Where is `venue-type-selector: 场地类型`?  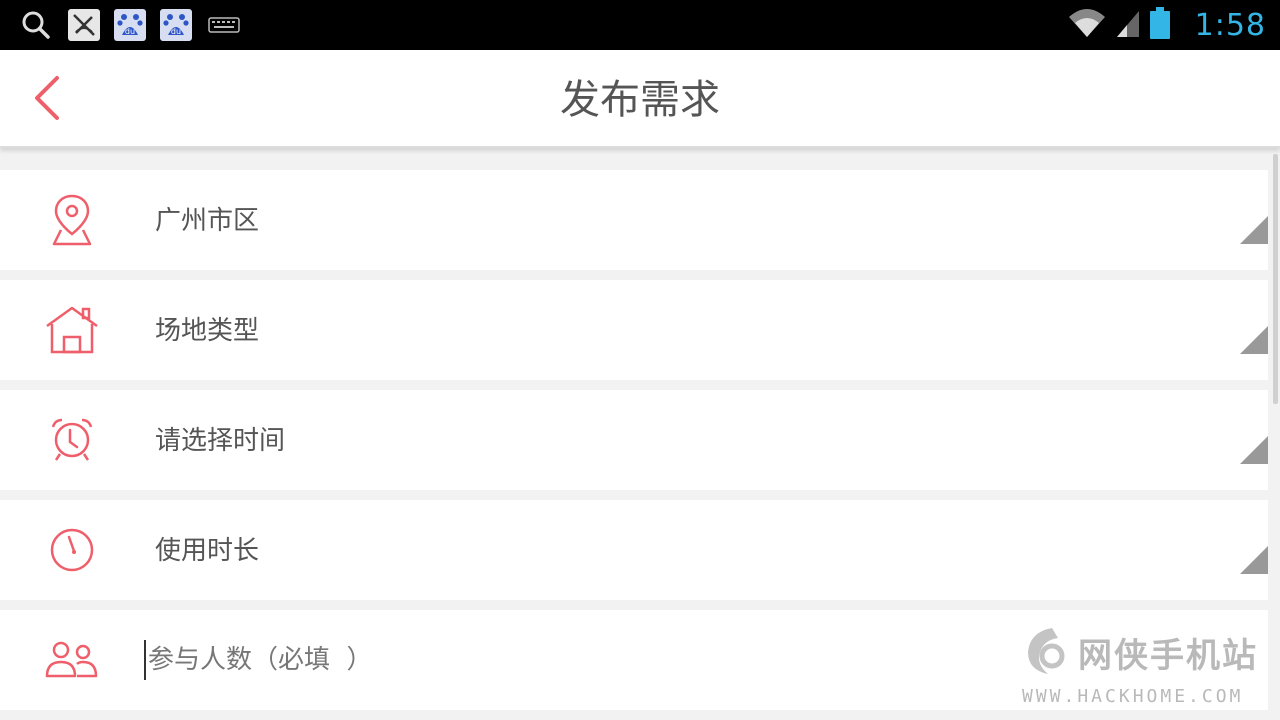
venue-type-selector: 场地类型 is located at coordinates (634, 330).